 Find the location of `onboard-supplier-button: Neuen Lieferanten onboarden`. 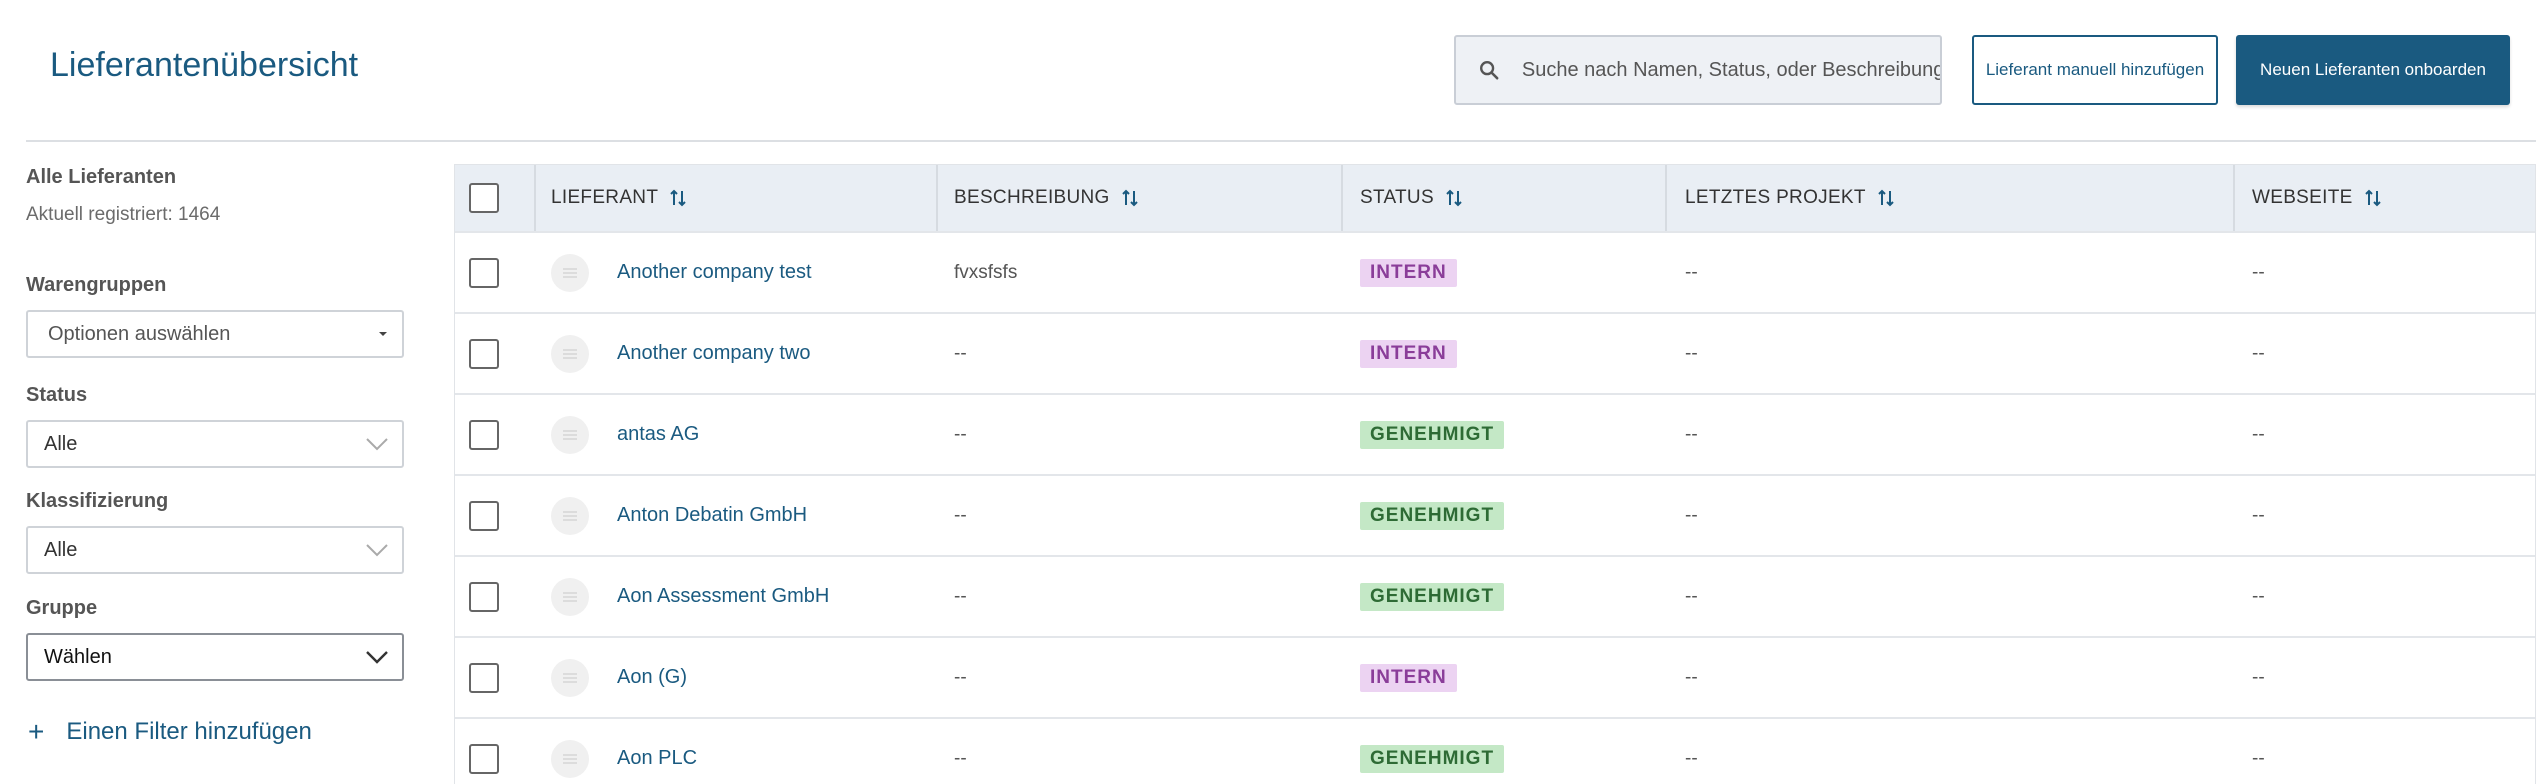

onboard-supplier-button: Neuen Lieferanten onboarden is located at coordinates (2373, 70).